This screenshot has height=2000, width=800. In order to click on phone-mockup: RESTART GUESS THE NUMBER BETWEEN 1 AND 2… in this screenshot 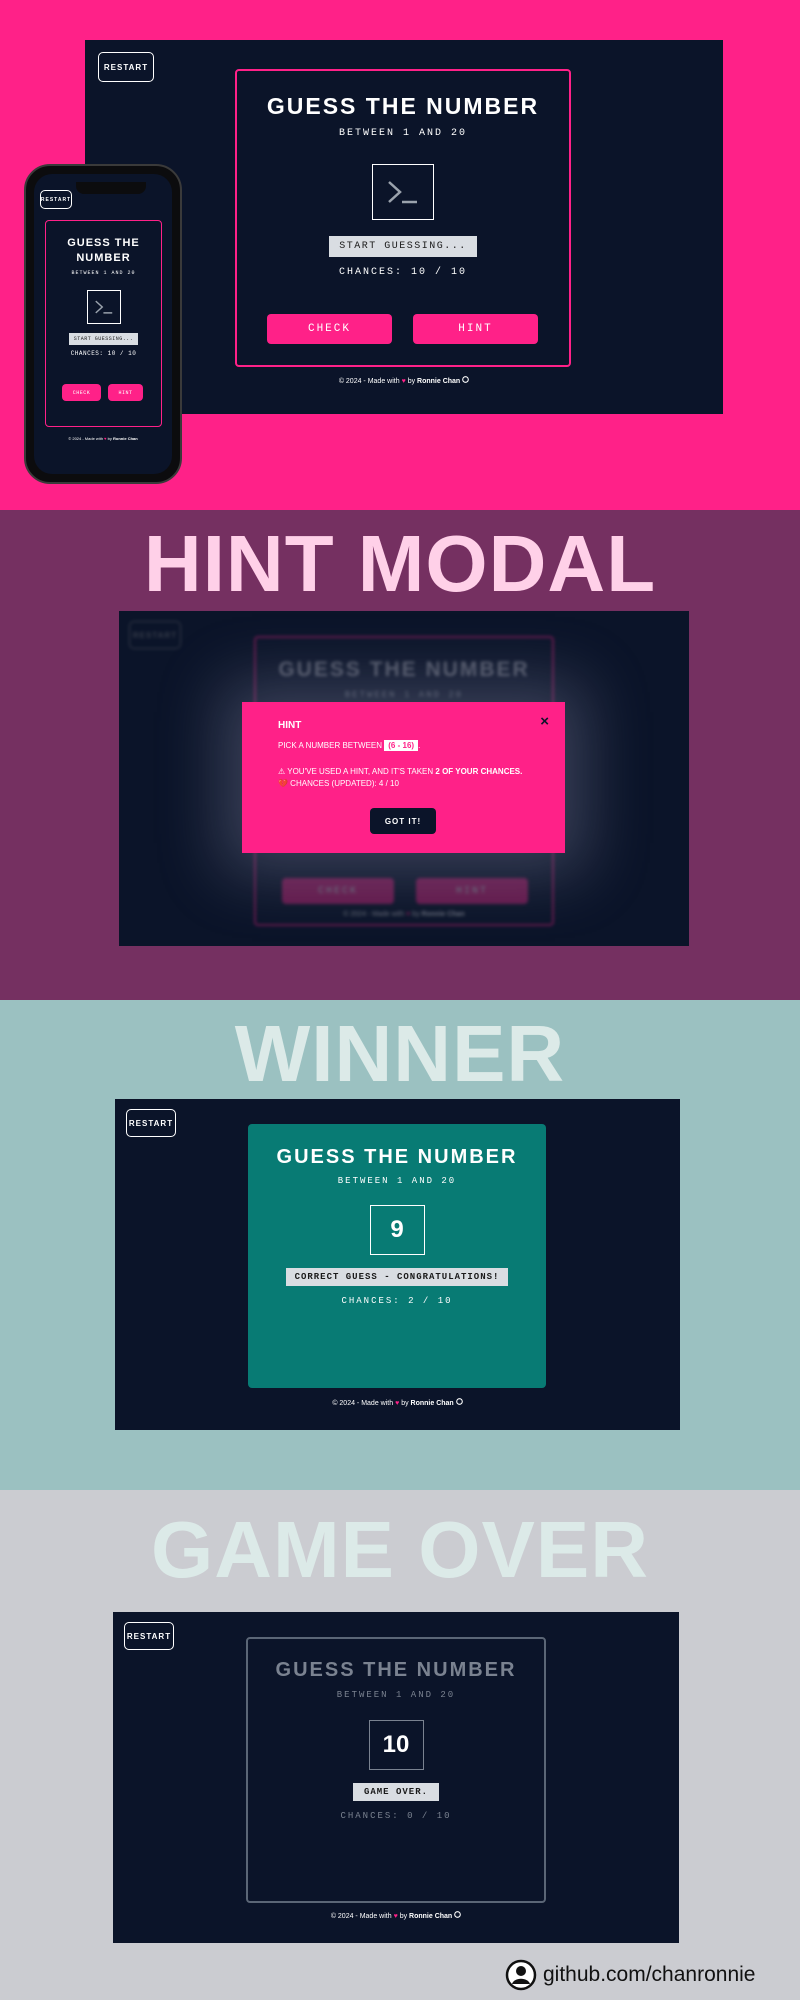, I will do `click(103, 324)`.